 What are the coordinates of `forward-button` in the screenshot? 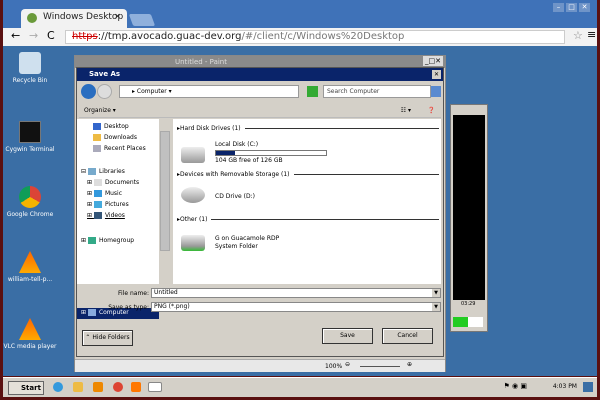 It's located at (104, 91).